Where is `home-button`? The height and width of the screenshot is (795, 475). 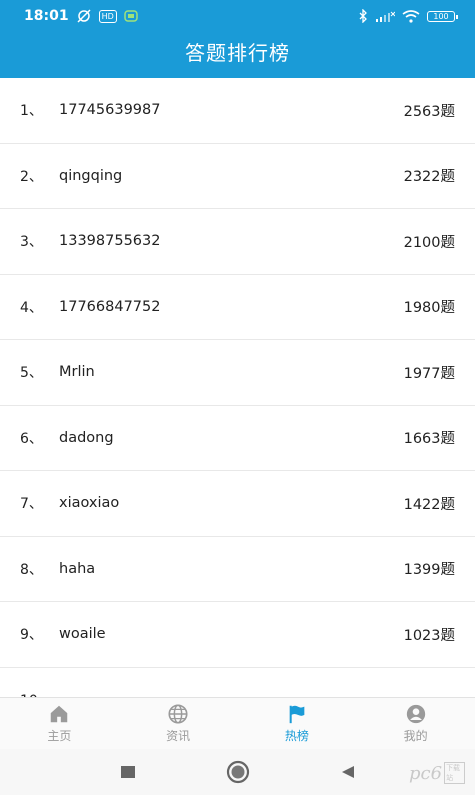
home-button is located at coordinates (238, 772).